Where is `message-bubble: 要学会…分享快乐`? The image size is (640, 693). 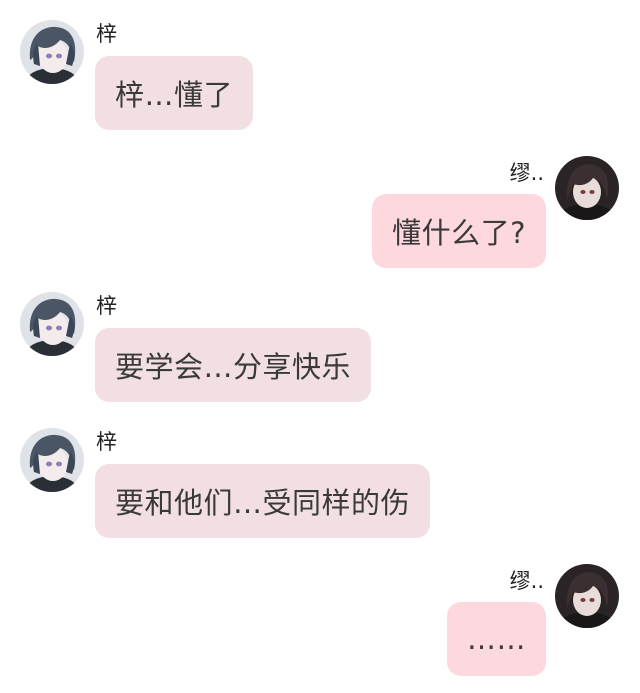
message-bubble: 要学会…分享快乐 is located at coordinates (233, 365).